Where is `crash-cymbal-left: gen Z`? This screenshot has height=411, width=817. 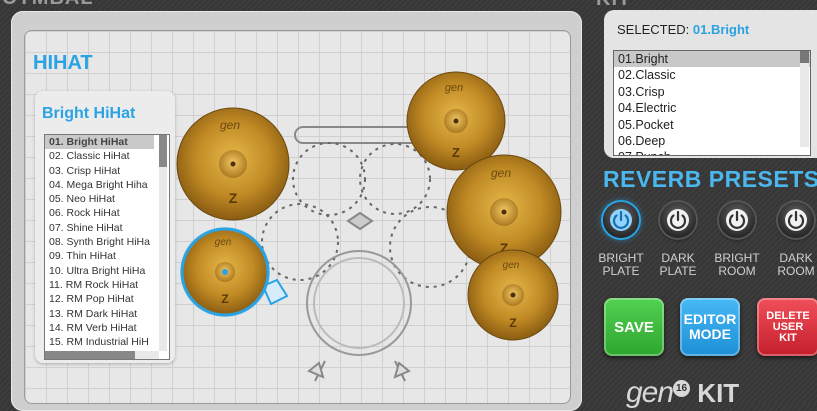
crash-cymbal-left: gen Z is located at coordinates (233, 164).